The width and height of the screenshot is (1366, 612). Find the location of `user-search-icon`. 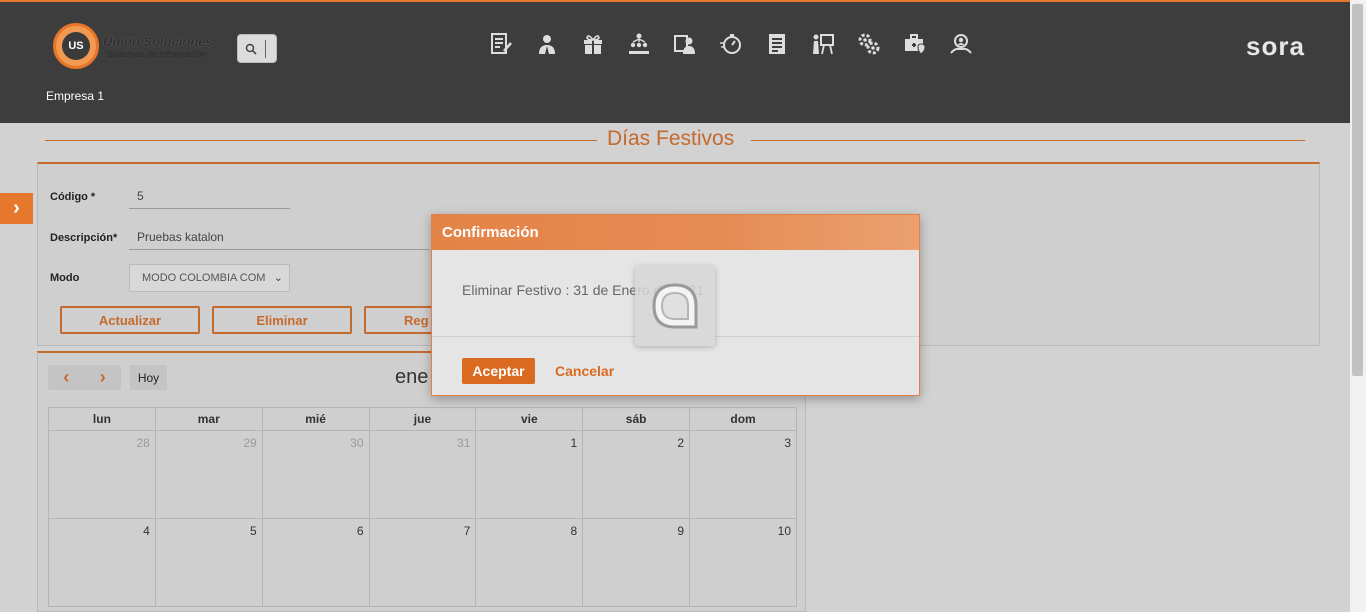

user-search-icon is located at coordinates (961, 44).